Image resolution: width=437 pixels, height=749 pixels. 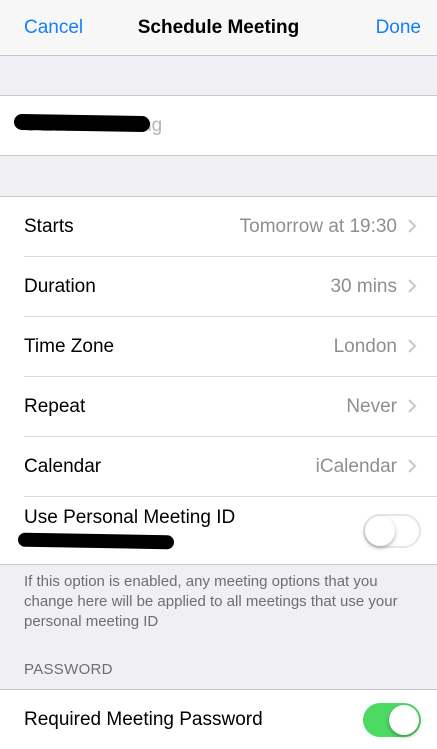 I want to click on required-password-label: Required Meeting Password, so click(x=143, y=719).